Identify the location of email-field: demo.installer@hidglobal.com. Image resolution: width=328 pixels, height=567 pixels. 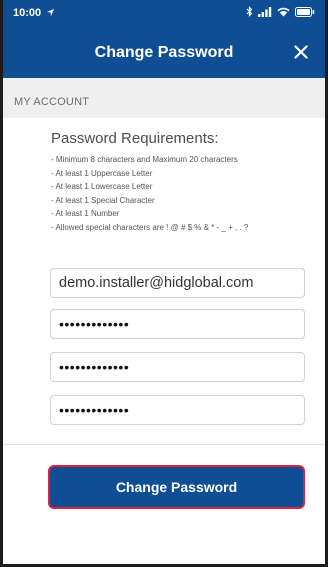
(177, 283).